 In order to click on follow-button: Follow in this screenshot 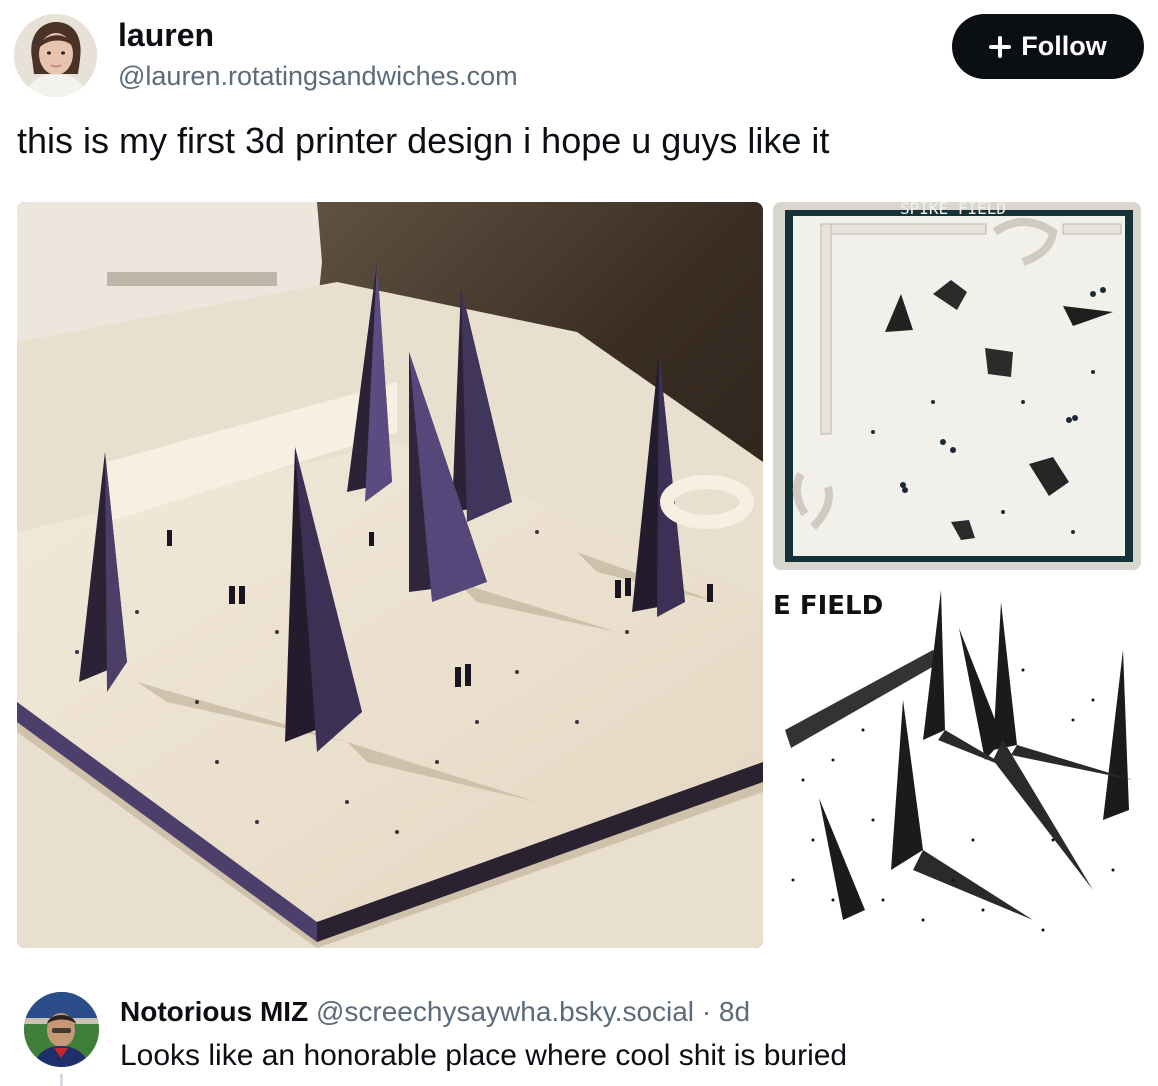, I will do `click(1048, 46)`.